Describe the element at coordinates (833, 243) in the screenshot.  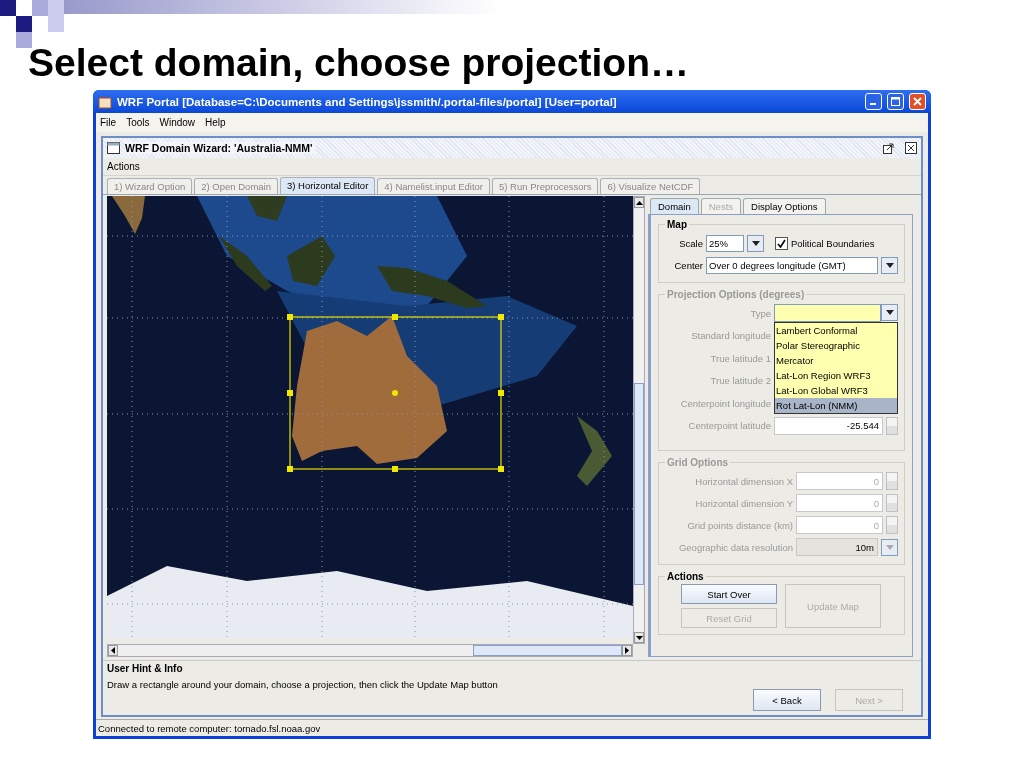
I see `checkbox-label: Political Boundaries` at that location.